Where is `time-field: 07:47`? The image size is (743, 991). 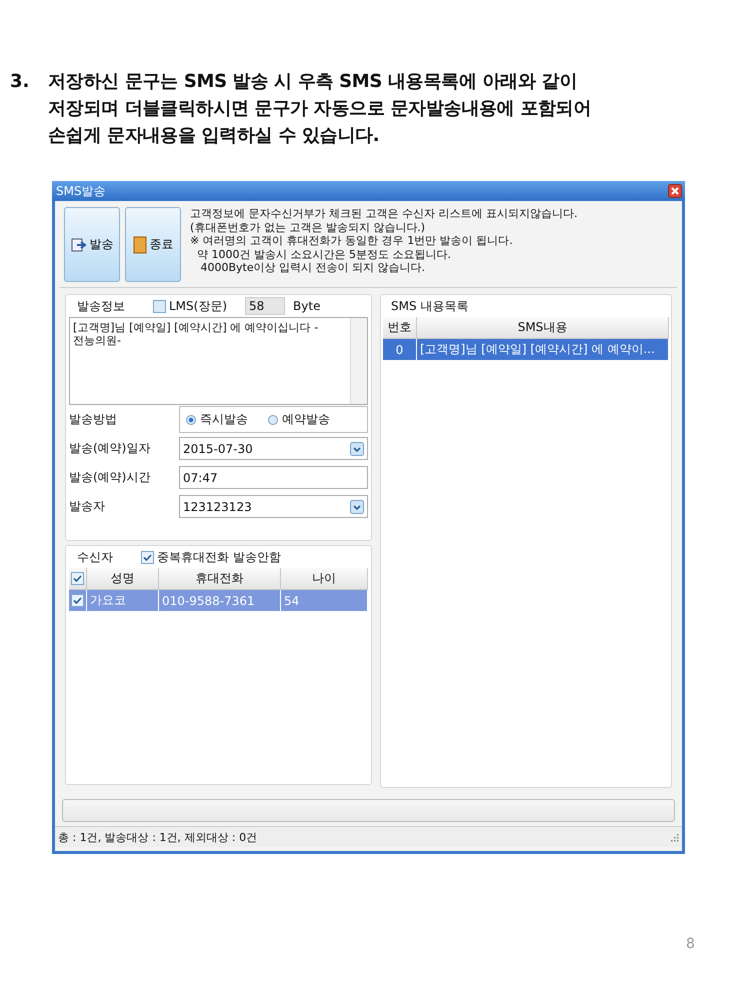
time-field: 07:47 is located at coordinates (273, 477).